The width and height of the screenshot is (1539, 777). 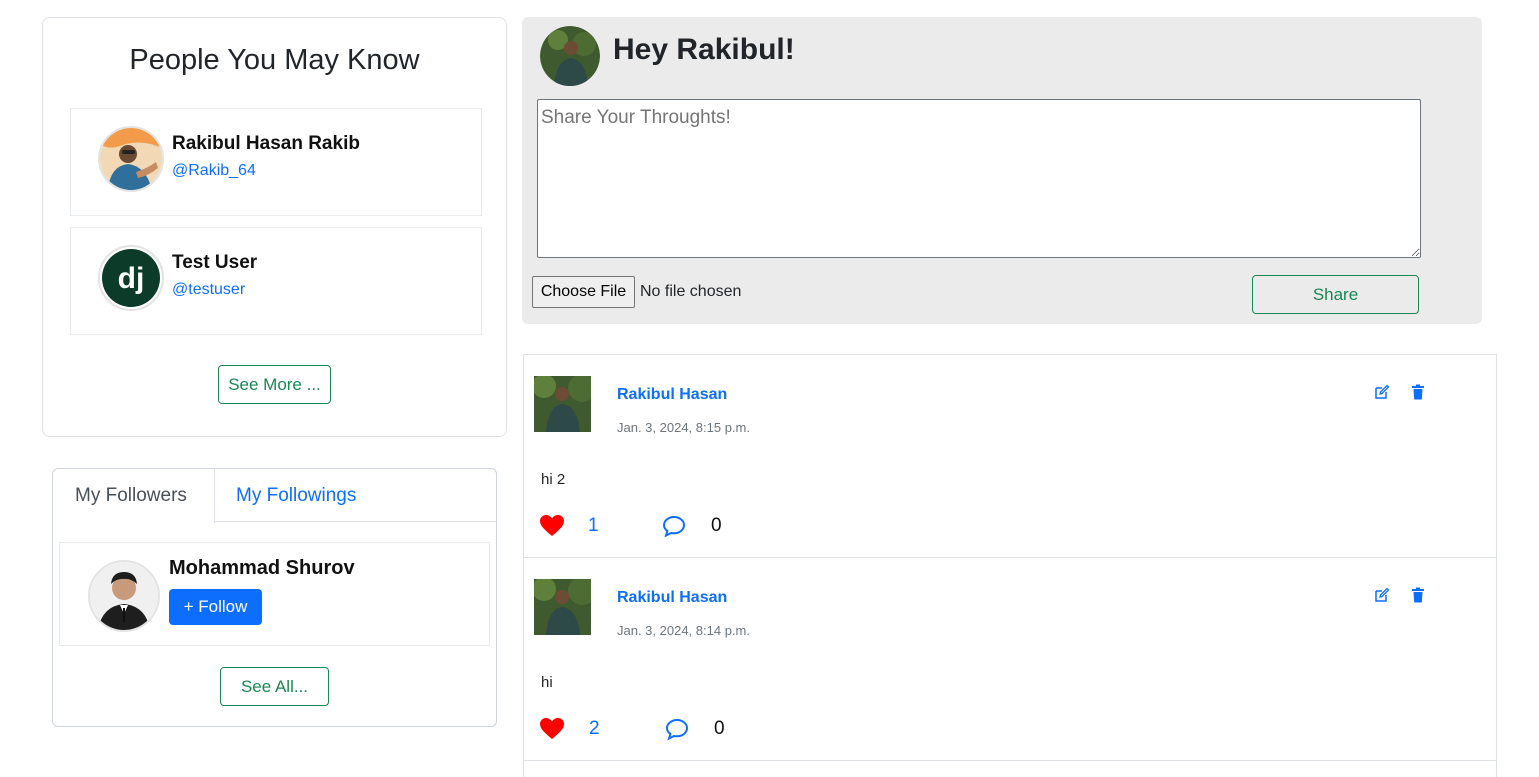 I want to click on tab-my-followers: My Followers, so click(x=134, y=496).